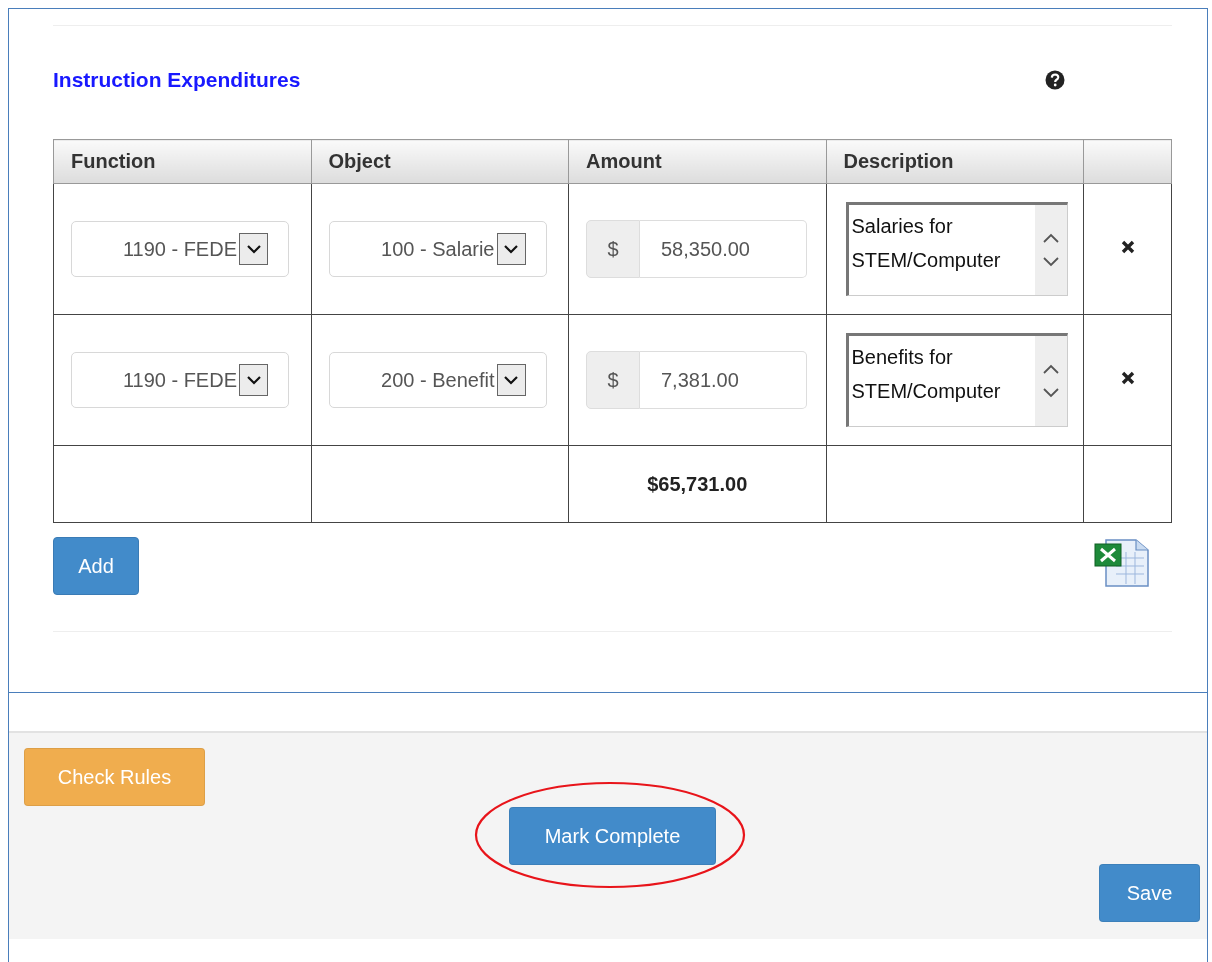 The width and height of the screenshot is (1212, 962). Describe the element at coordinates (182, 161) in the screenshot. I see `column-header: Function` at that location.